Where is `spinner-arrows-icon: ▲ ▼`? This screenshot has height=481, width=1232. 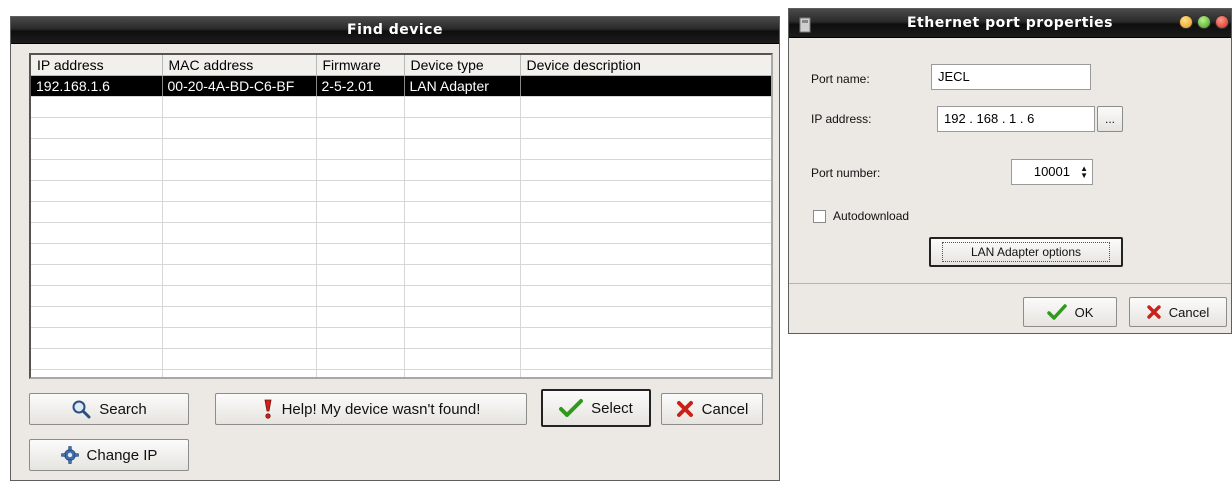 spinner-arrows-icon: ▲ ▼ is located at coordinates (1084, 172).